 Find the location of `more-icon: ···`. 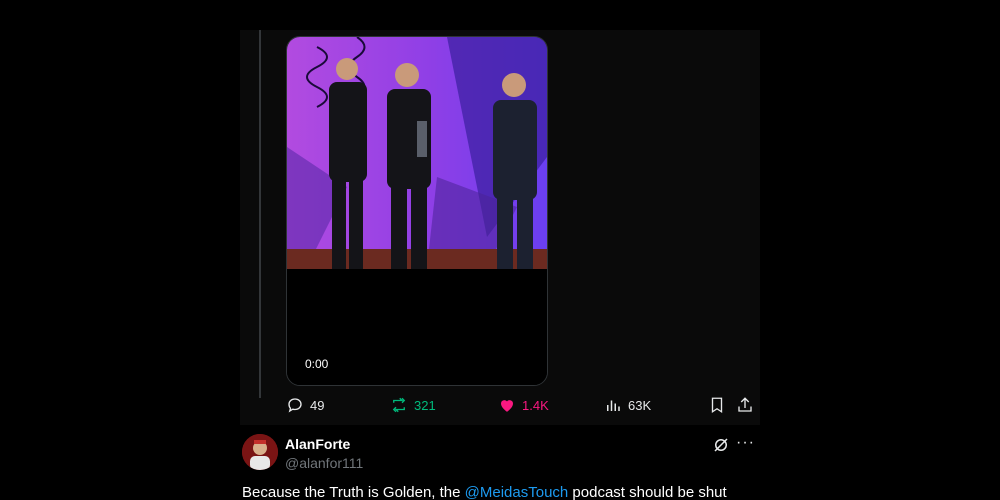

more-icon: ··· is located at coordinates (745, 443).